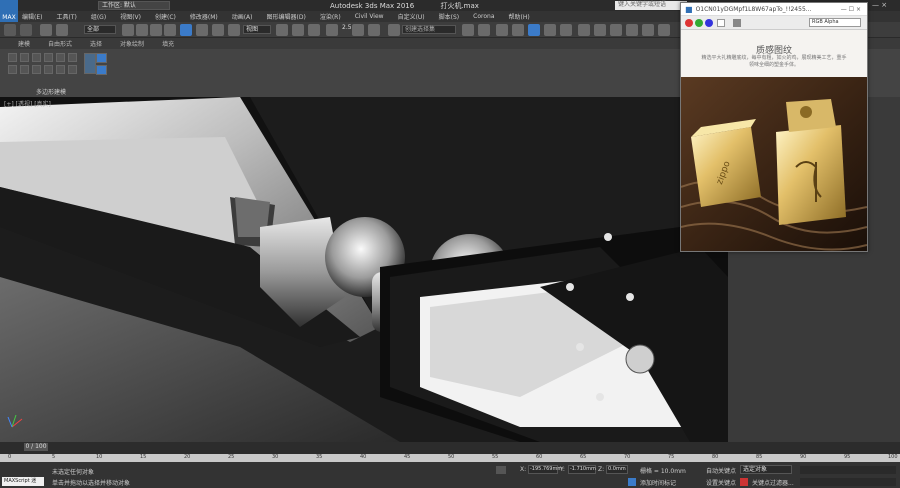 This screenshot has height=488, width=900. I want to click on material-editor-icon, so click(566, 30).